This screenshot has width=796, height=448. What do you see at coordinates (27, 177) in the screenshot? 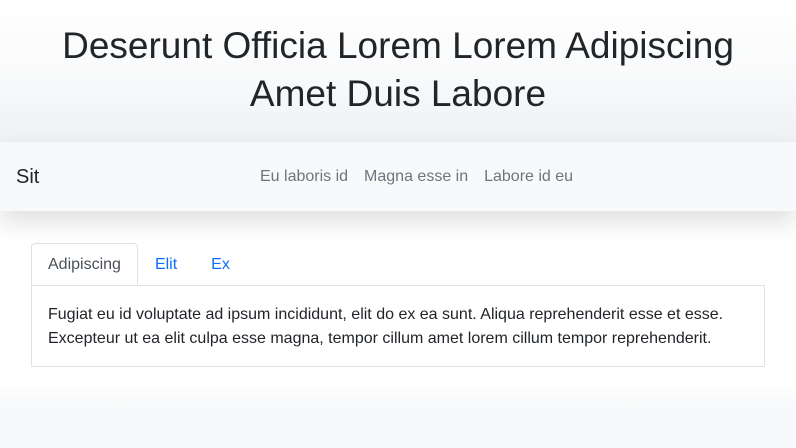
I see `navbar-brand: Sit` at bounding box center [27, 177].